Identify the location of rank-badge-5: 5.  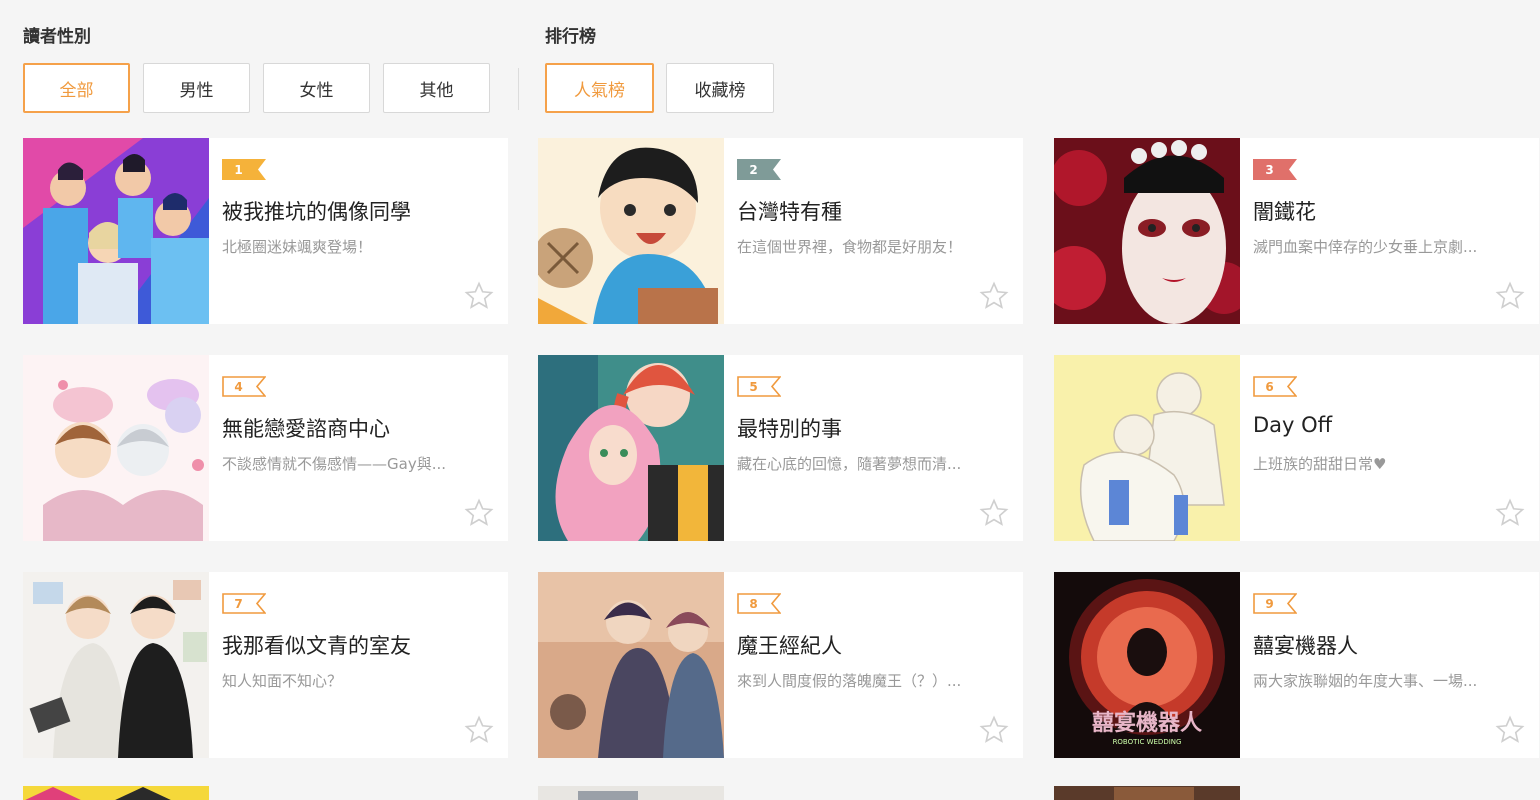
(759, 386).